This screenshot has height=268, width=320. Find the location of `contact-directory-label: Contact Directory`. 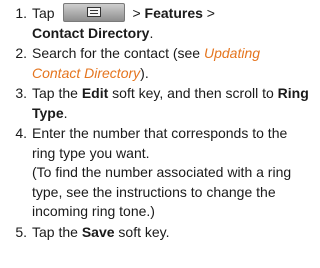

contact-directory-label: Contact Directory is located at coordinates (91, 32).